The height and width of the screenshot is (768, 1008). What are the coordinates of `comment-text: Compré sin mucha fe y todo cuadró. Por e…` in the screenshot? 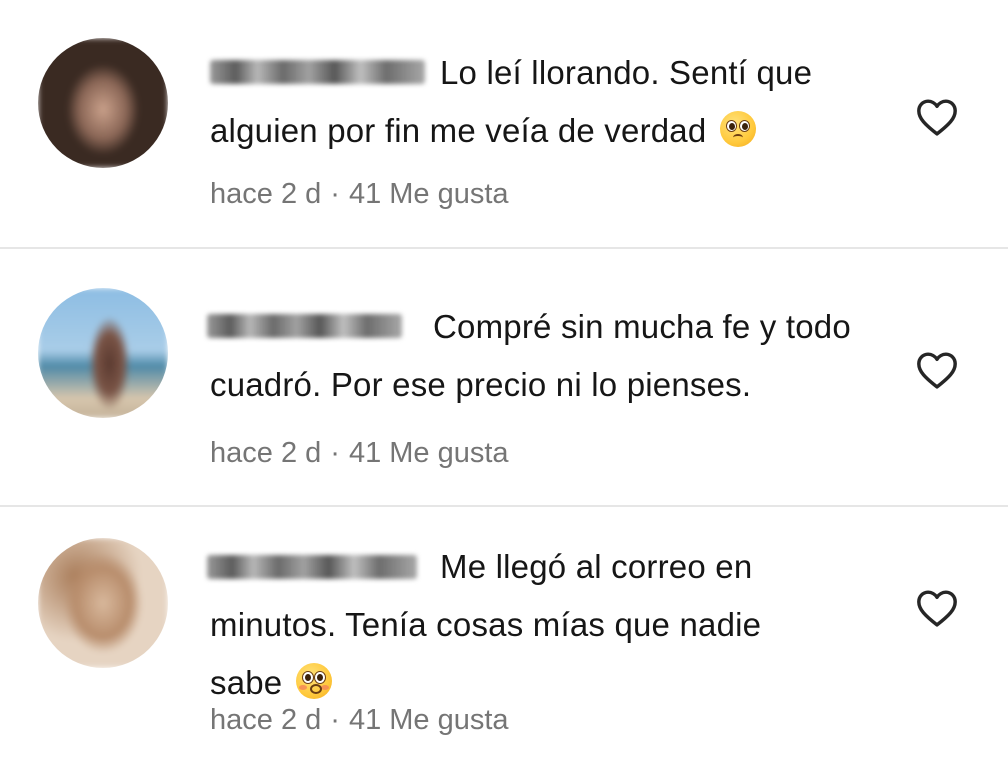 It's located at (530, 355).